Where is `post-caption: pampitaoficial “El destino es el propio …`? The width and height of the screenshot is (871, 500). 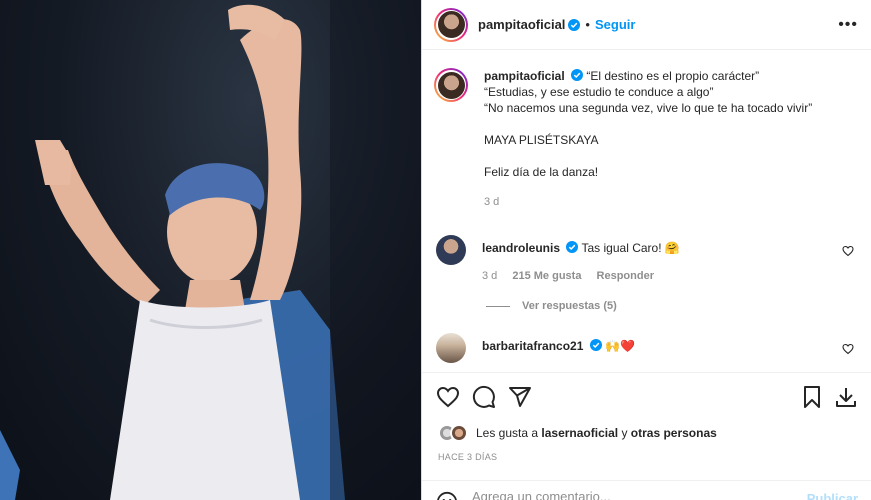 post-caption: pampitaoficial “El destino es el propio … is located at coordinates (649, 139).